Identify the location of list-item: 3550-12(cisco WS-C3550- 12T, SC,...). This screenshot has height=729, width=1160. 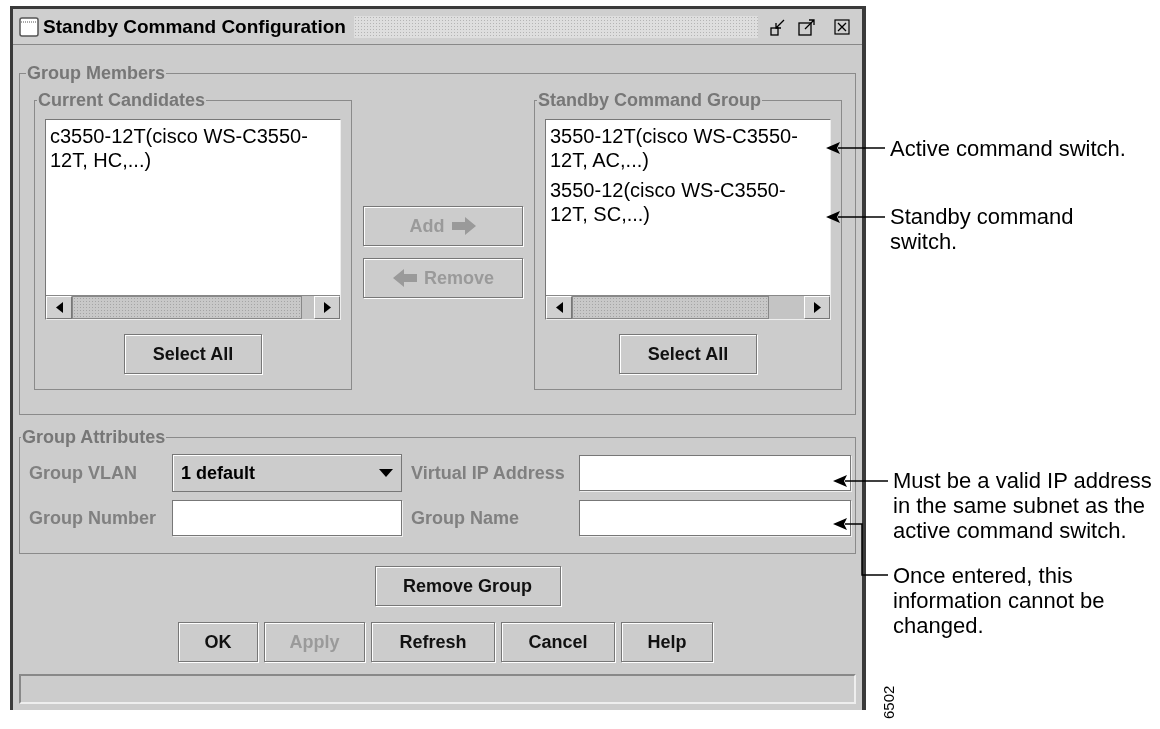
(688, 202).